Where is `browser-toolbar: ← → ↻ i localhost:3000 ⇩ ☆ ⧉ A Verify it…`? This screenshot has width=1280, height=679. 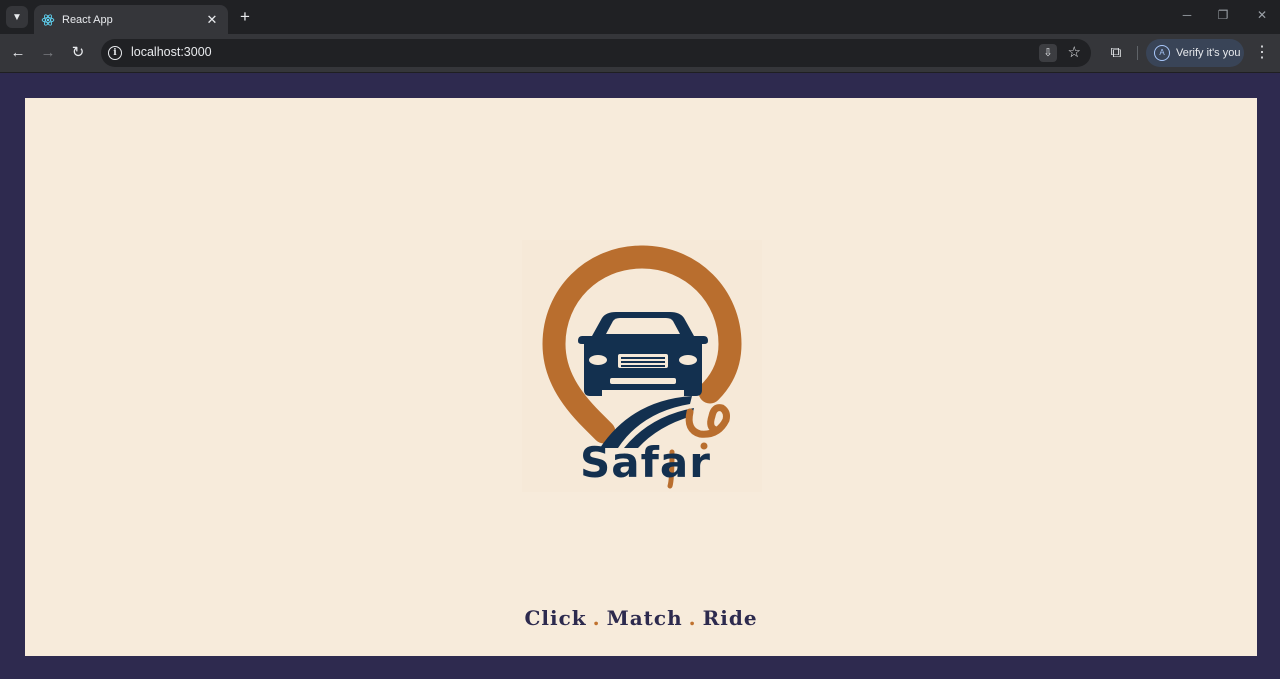 browser-toolbar: ← → ↻ i localhost:3000 ⇩ ☆ ⧉ A Verify it… is located at coordinates (640, 53).